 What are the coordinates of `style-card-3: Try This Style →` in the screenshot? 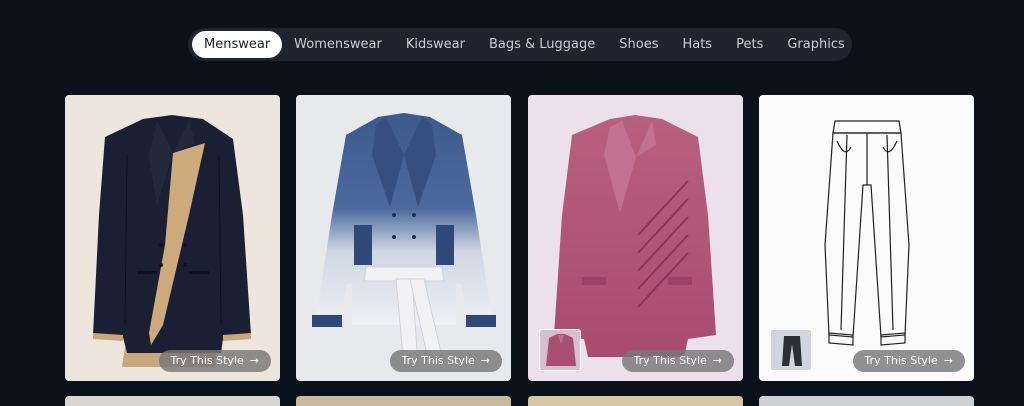 It's located at (635, 238).